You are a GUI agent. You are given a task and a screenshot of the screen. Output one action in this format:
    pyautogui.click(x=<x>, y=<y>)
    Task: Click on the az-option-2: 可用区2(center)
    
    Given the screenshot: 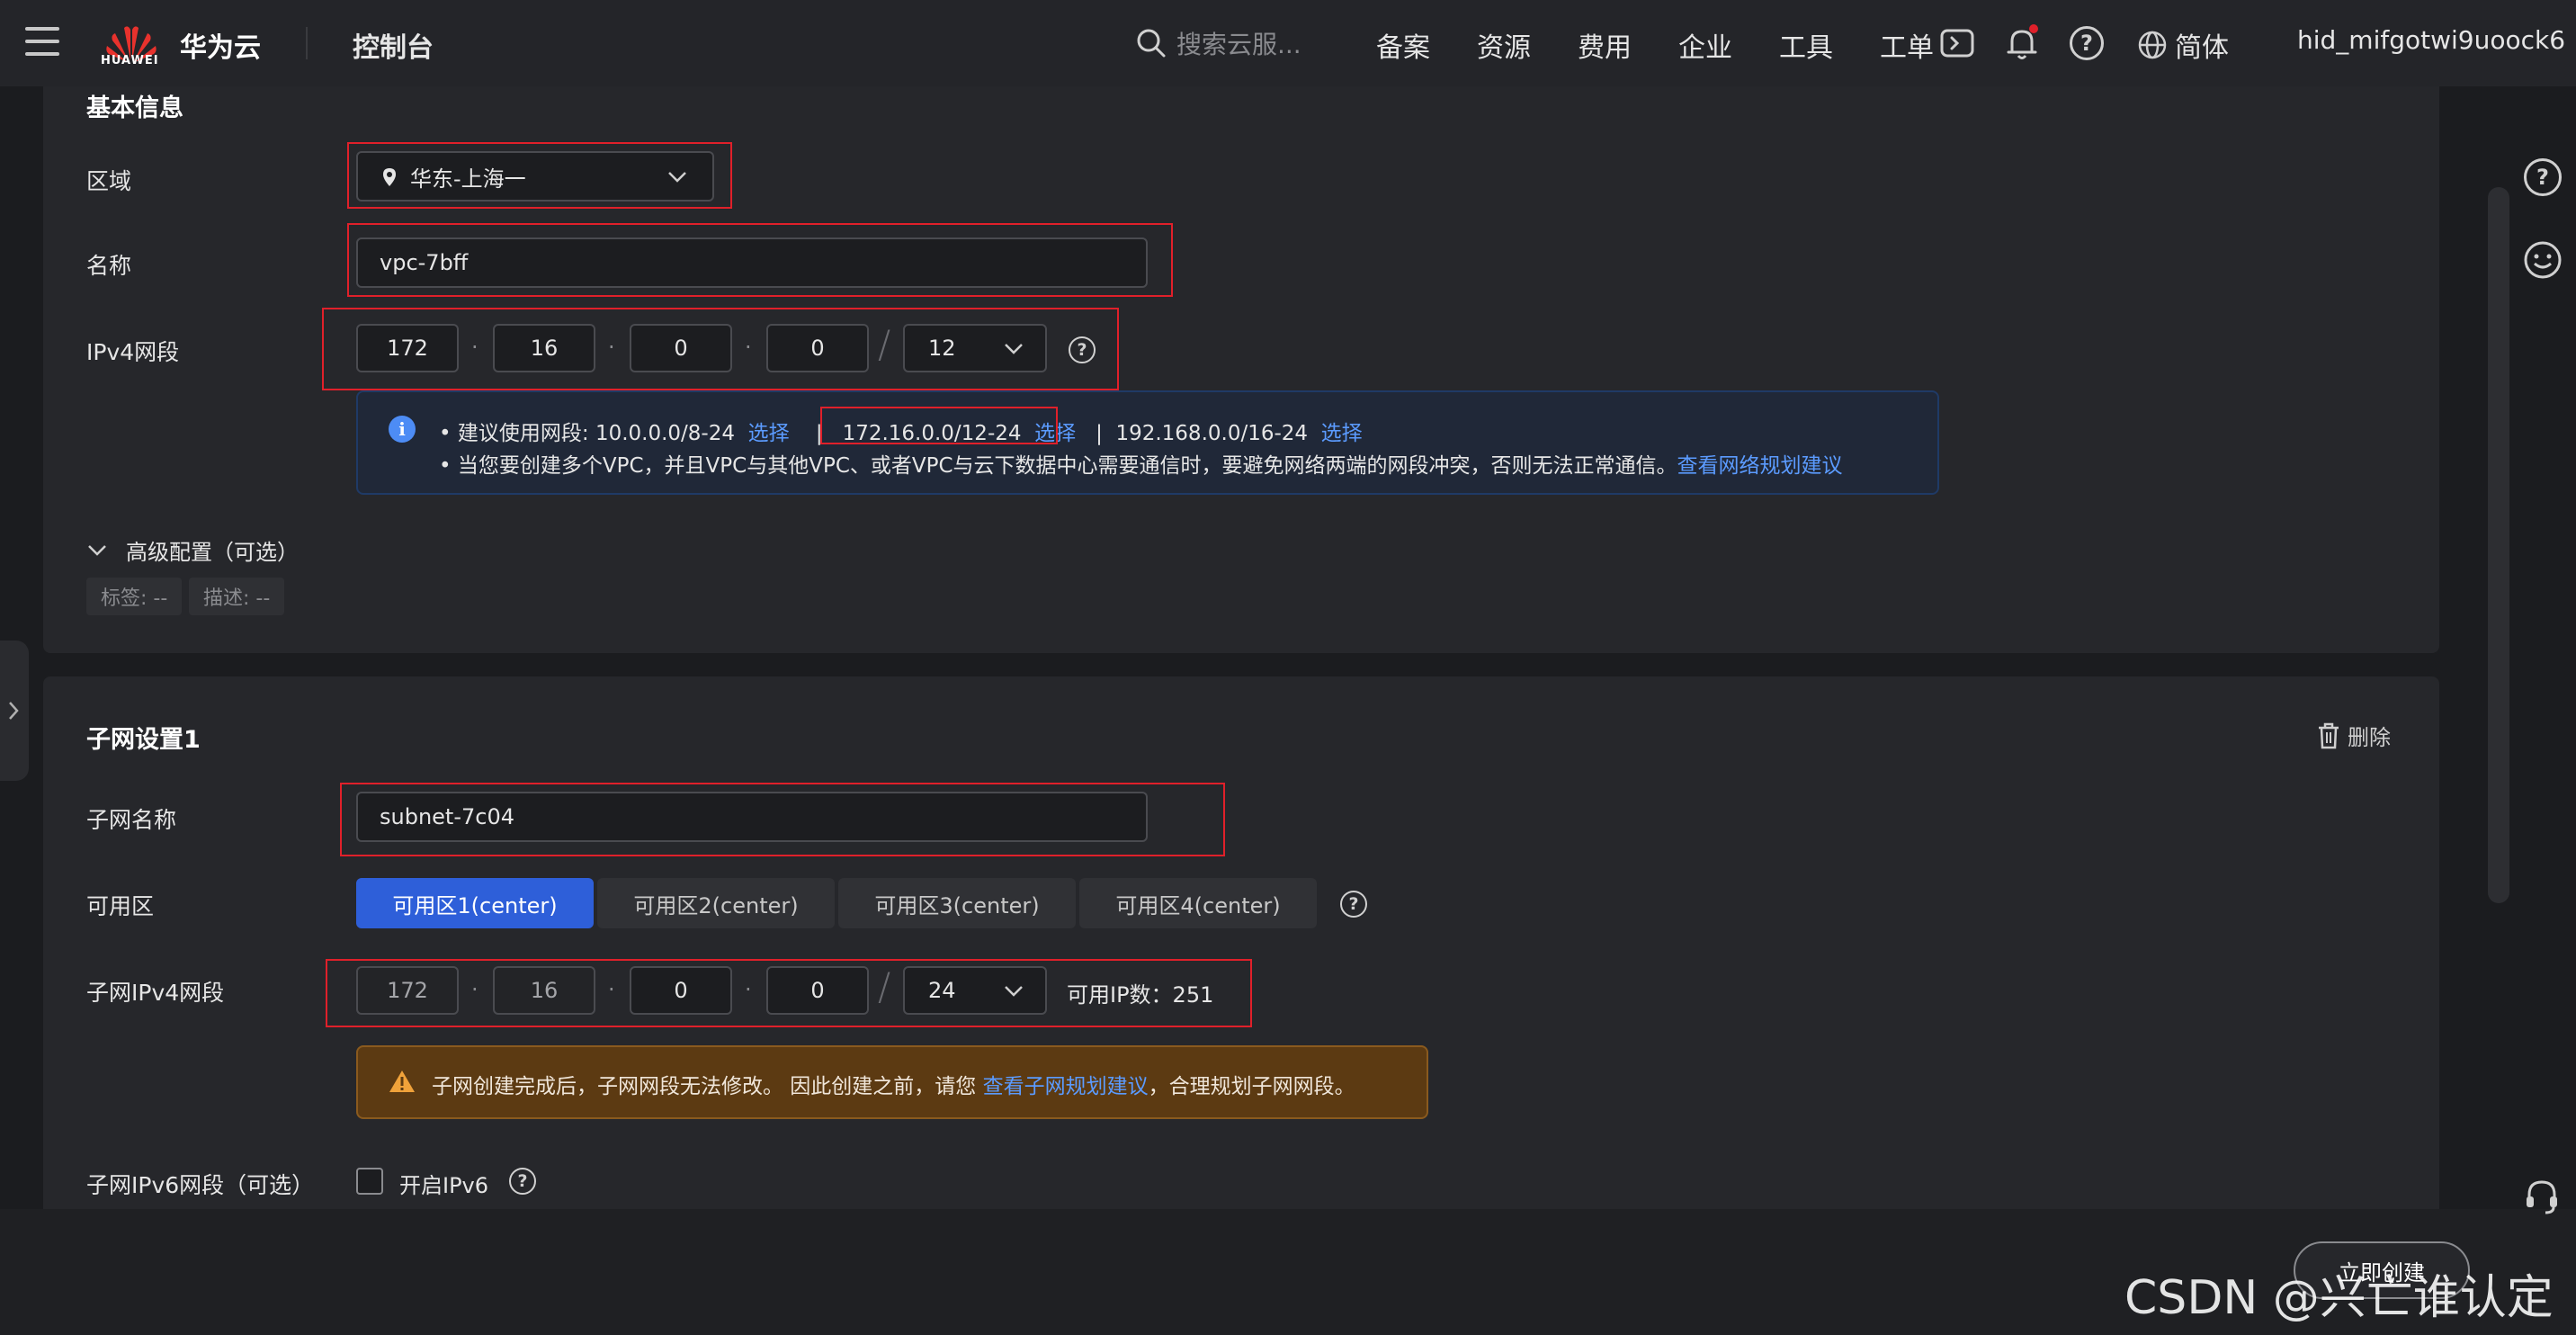 What is the action you would take?
    pyautogui.click(x=716, y=903)
    